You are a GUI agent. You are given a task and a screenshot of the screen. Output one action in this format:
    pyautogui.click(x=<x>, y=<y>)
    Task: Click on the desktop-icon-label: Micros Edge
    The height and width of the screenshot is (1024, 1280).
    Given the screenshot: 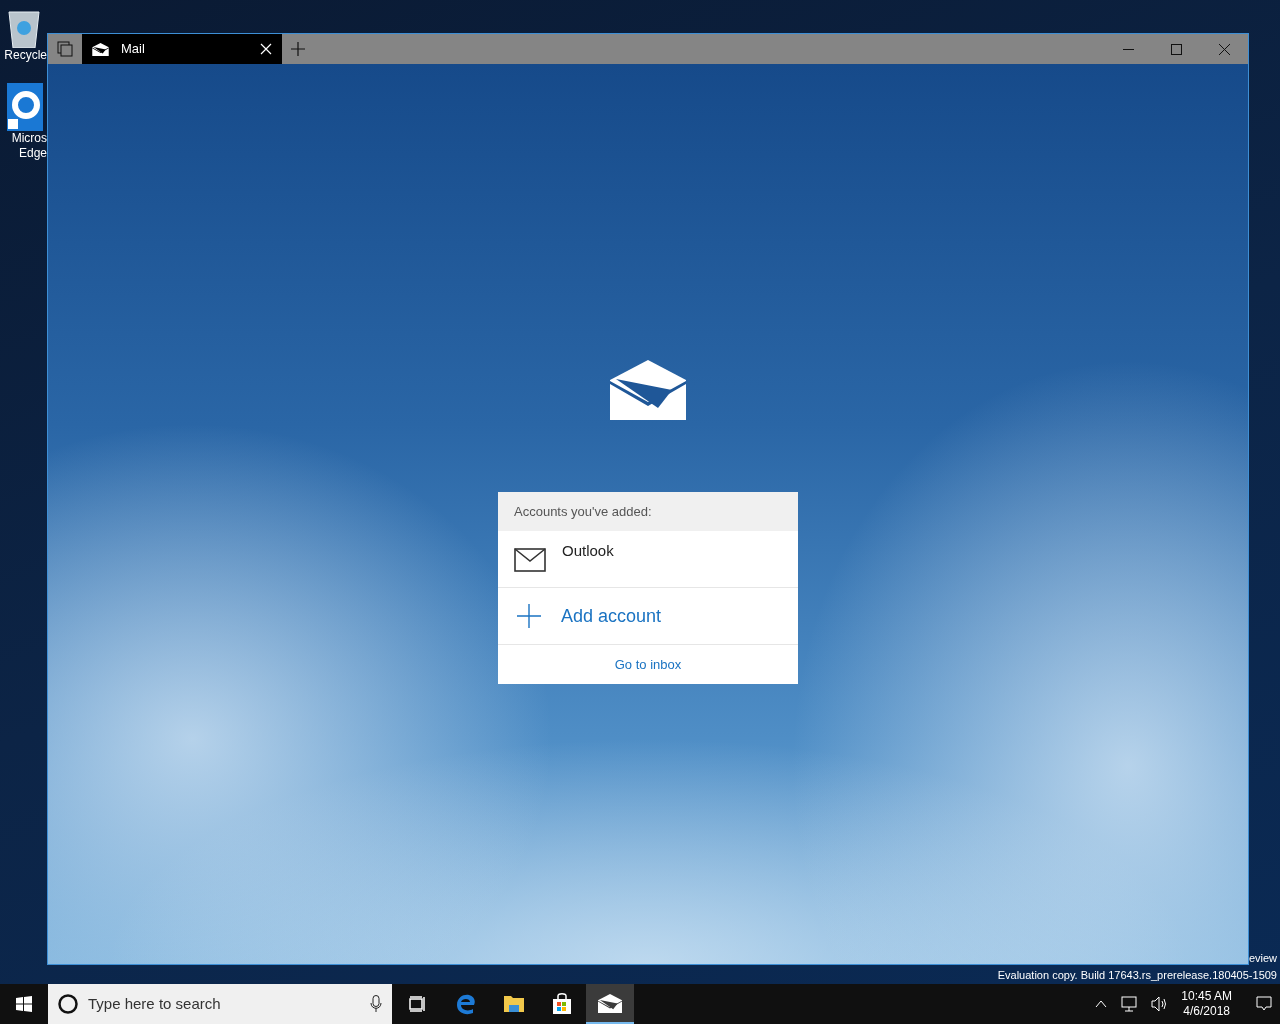 What is the action you would take?
    pyautogui.click(x=29, y=146)
    